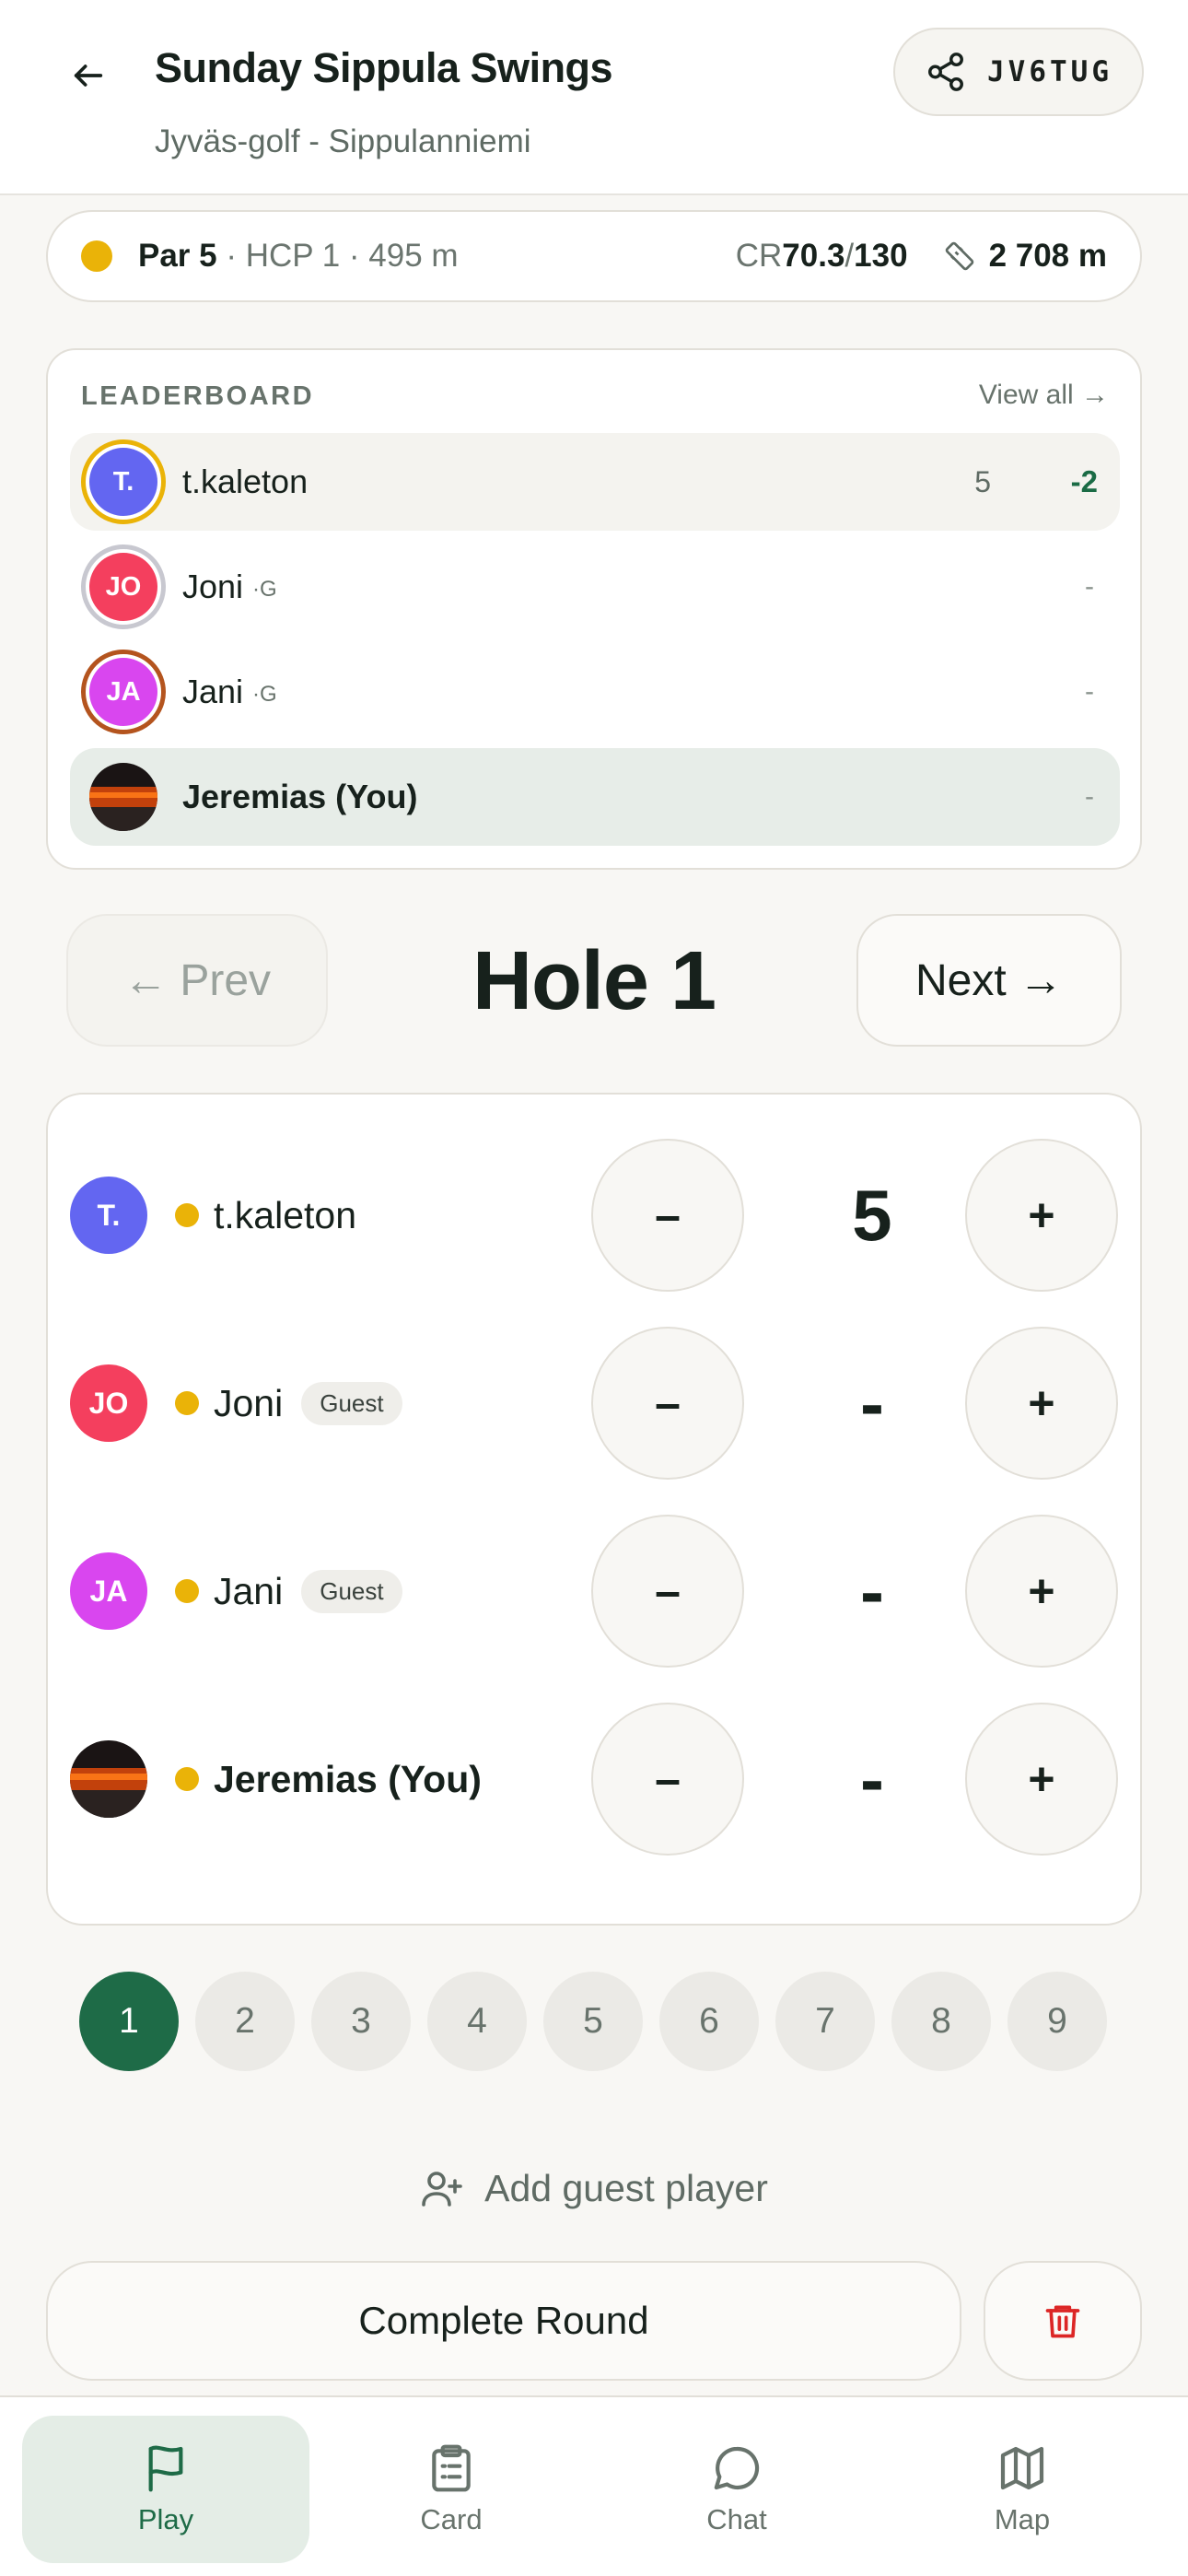 The image size is (1188, 2576). I want to click on cr-label: CR, so click(759, 256).